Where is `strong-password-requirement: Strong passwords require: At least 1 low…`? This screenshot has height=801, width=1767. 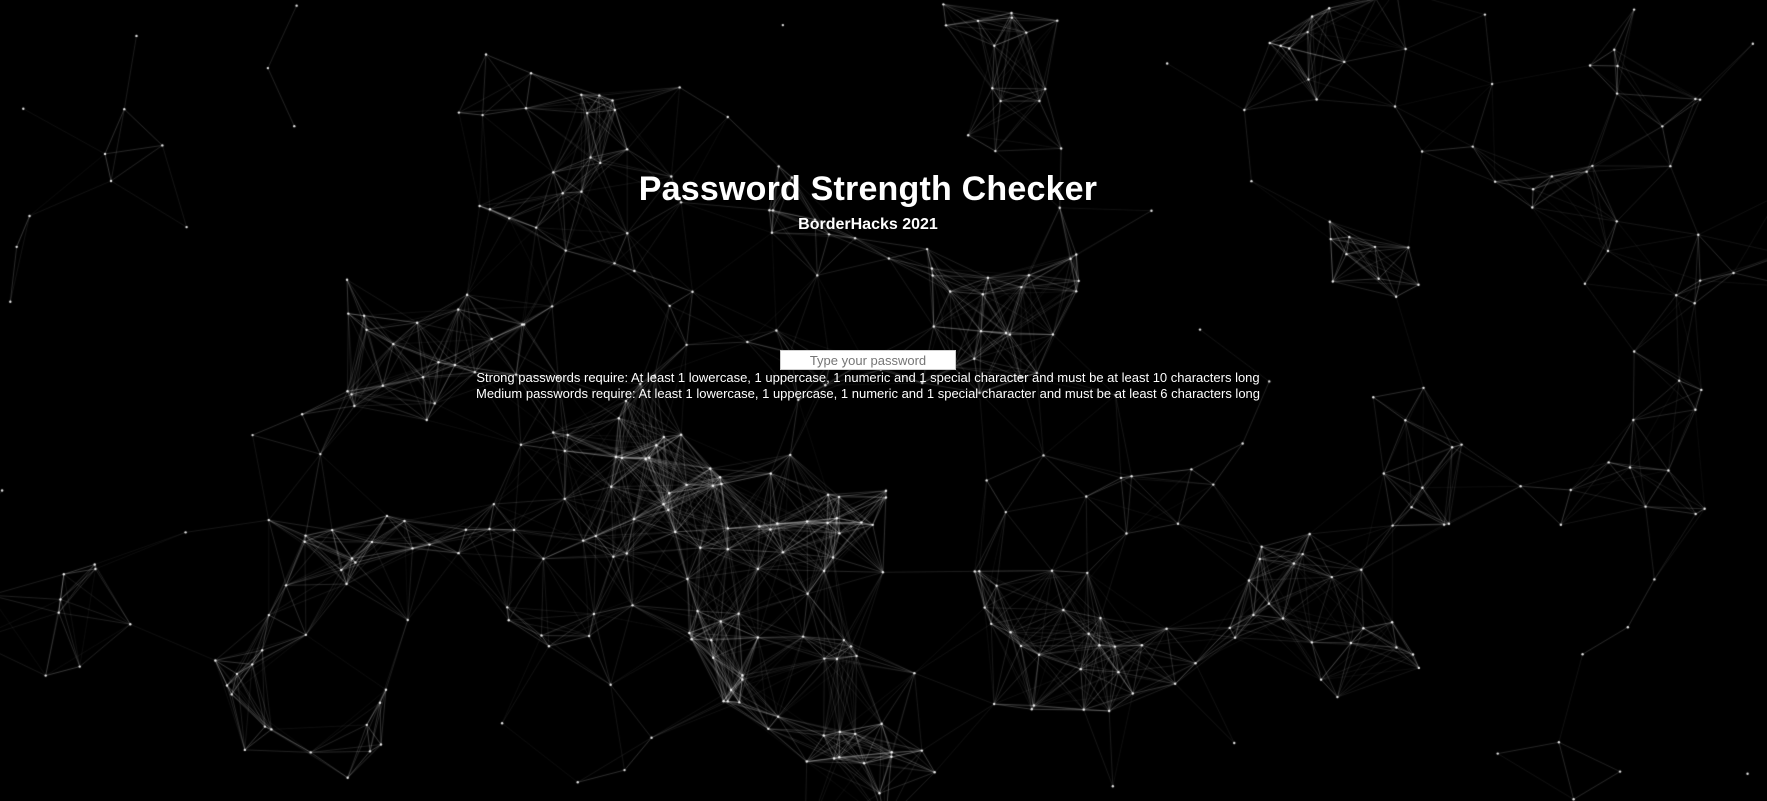
strong-password-requirement: Strong passwords require: At least 1 low… is located at coordinates (868, 377).